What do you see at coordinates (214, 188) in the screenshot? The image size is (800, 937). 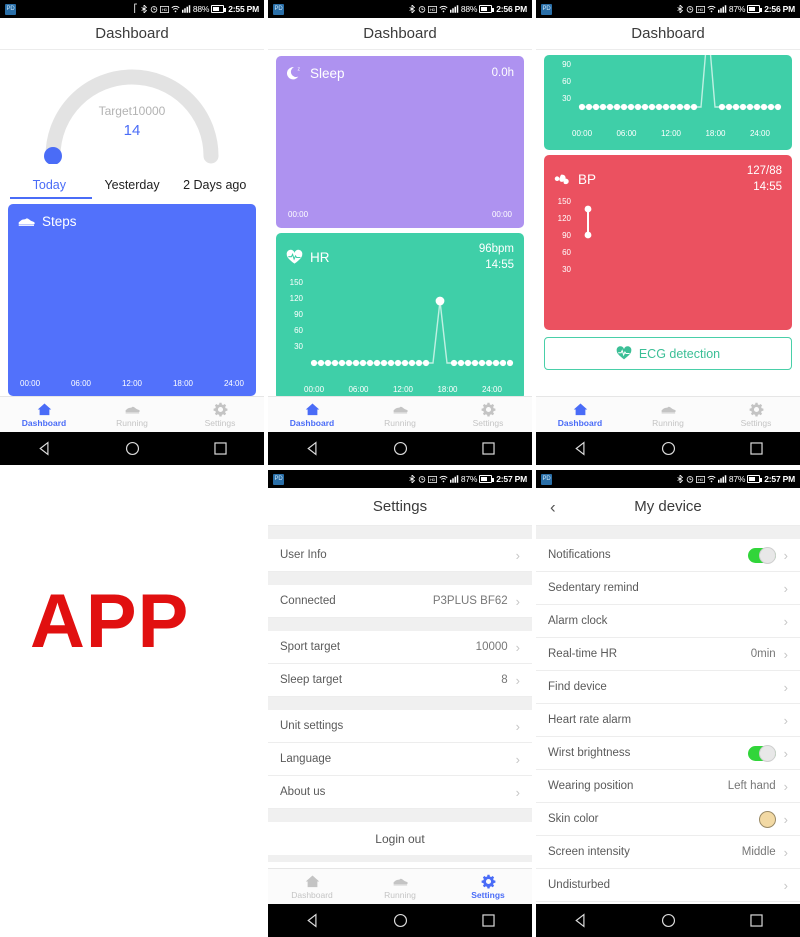 I see `day-tab-2-days-ago: 2 Days ago` at bounding box center [214, 188].